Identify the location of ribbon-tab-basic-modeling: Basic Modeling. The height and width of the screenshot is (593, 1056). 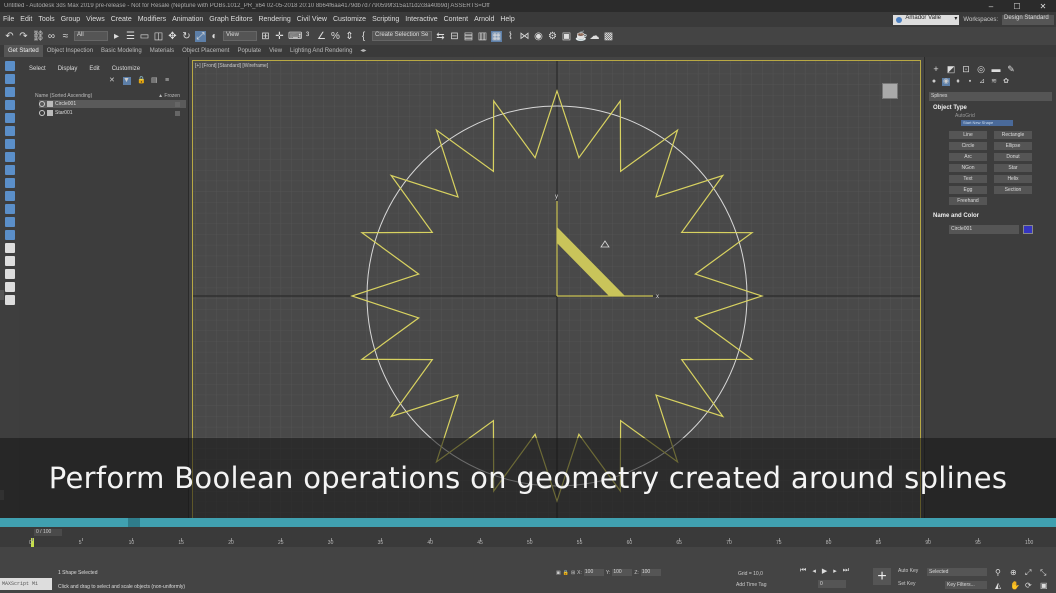
(121, 51).